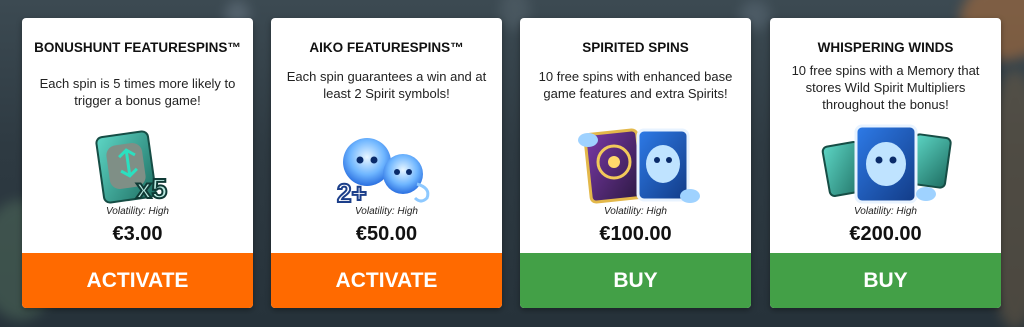 The height and width of the screenshot is (327, 1024). Describe the element at coordinates (386, 47) in the screenshot. I see `card-title: AIKO FEATURESPINS™` at that location.